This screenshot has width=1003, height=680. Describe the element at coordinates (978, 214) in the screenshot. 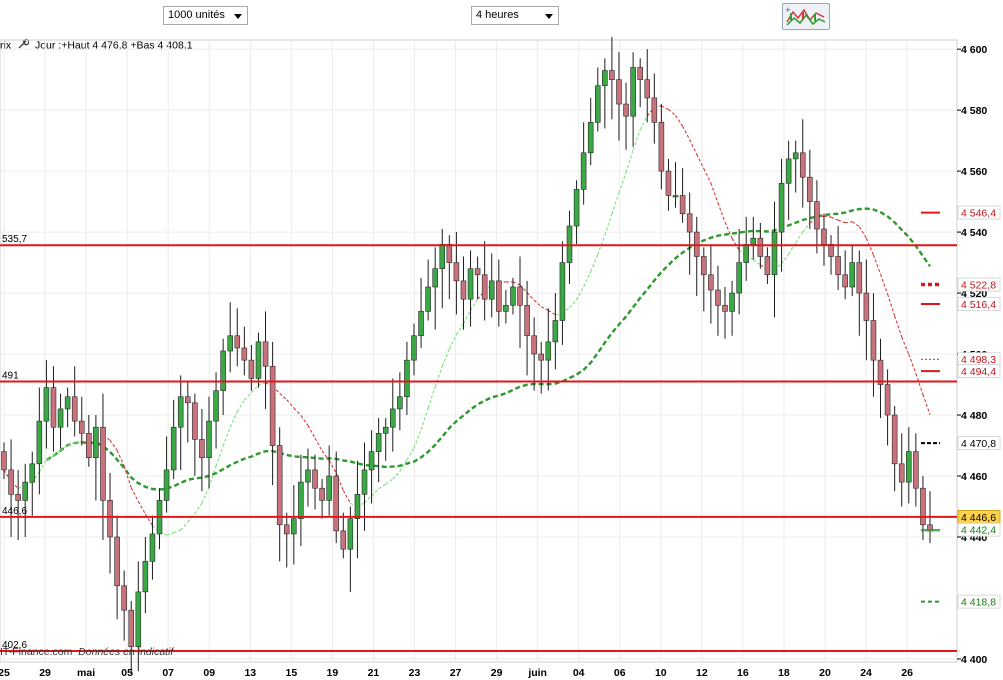

I see `price-marker-label: 4 546,4` at that location.